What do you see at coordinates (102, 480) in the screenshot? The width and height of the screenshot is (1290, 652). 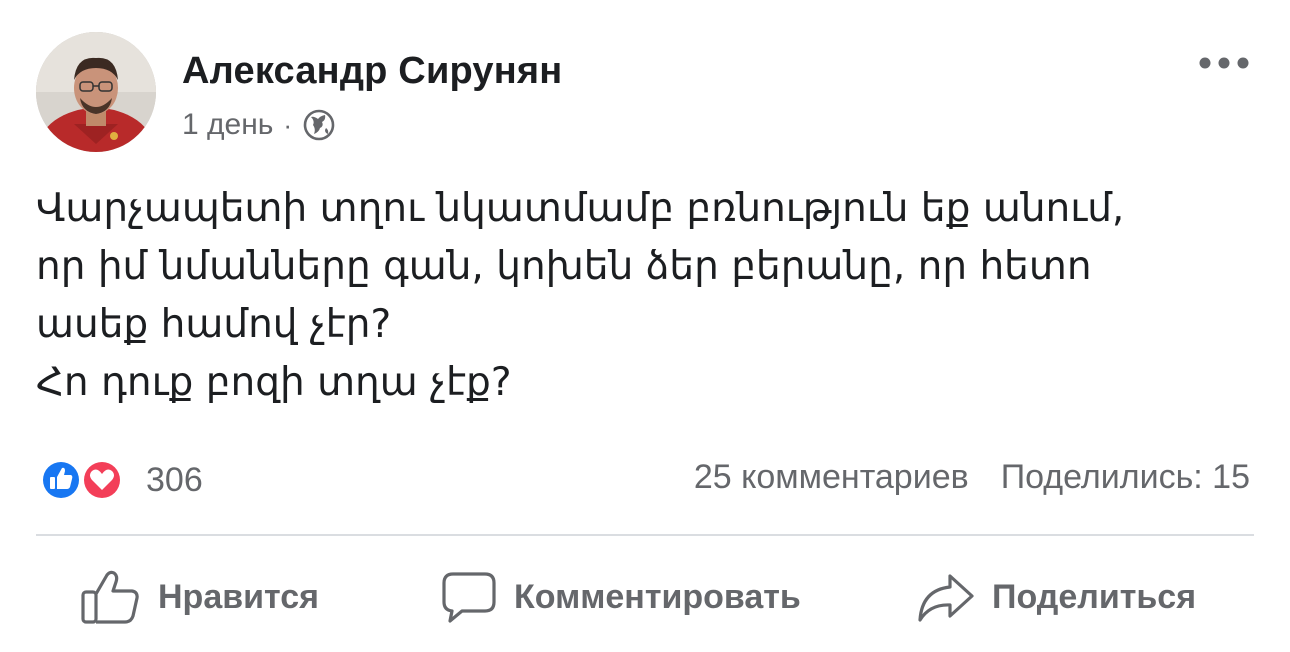 I see `love-reaction-icon` at bounding box center [102, 480].